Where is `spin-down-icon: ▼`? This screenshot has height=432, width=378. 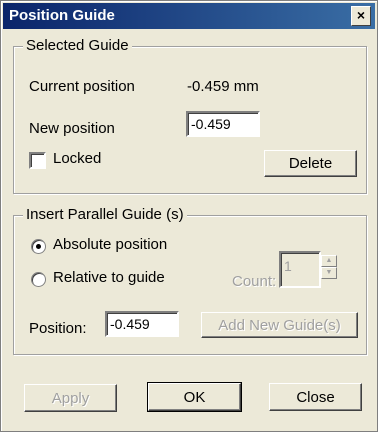 spin-down-icon: ▼ is located at coordinates (329, 273).